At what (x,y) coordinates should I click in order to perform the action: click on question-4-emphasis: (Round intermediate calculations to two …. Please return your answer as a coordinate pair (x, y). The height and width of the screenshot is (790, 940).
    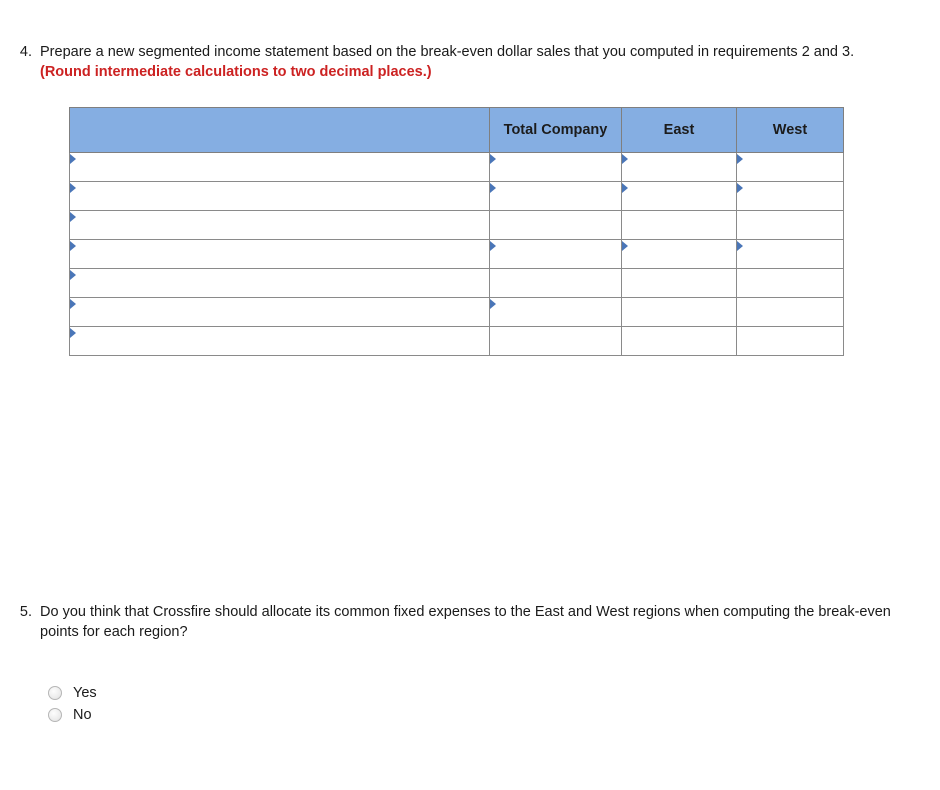
    Looking at the image, I should click on (236, 72).